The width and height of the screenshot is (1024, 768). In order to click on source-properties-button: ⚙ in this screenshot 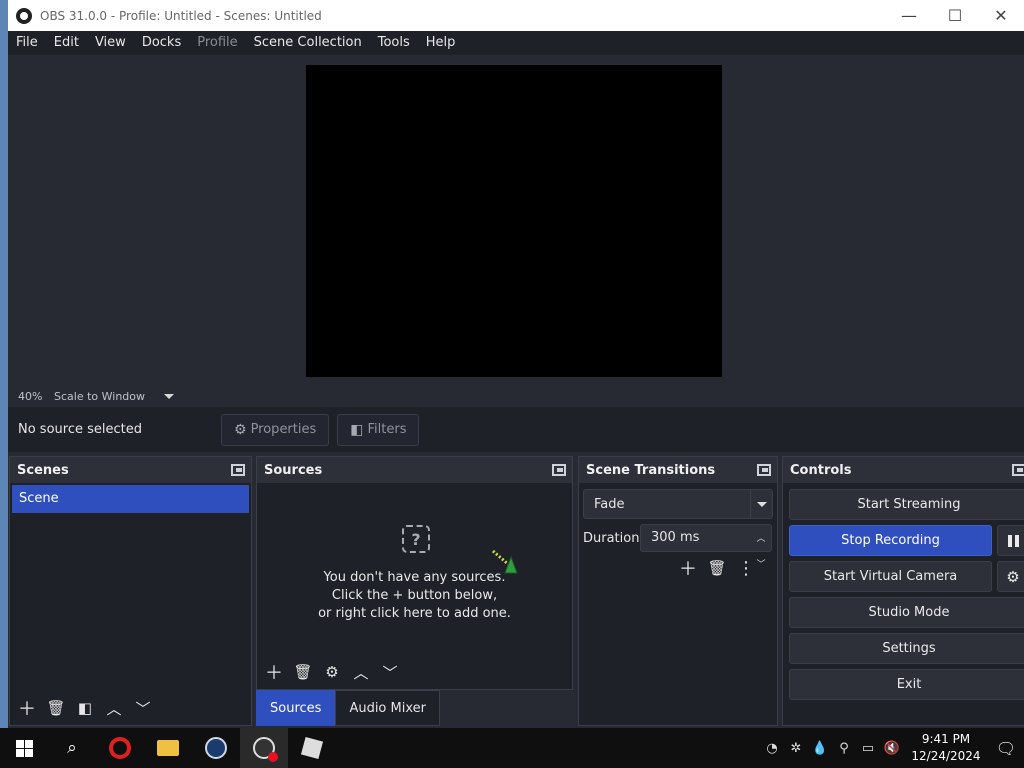, I will do `click(332, 672)`.